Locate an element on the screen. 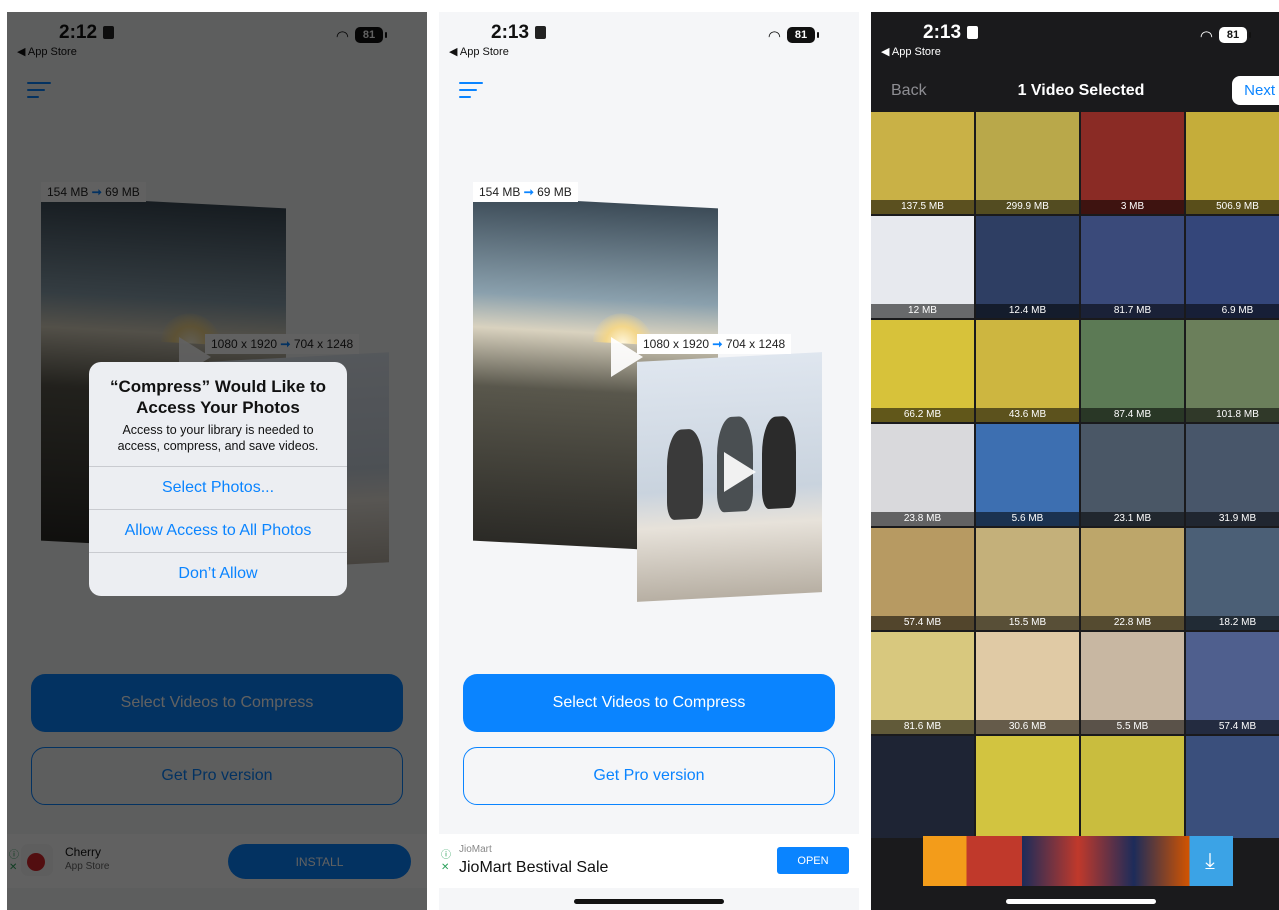 The height and width of the screenshot is (910, 1279). video-thumbnail: 15.5 MB is located at coordinates (1027, 579).